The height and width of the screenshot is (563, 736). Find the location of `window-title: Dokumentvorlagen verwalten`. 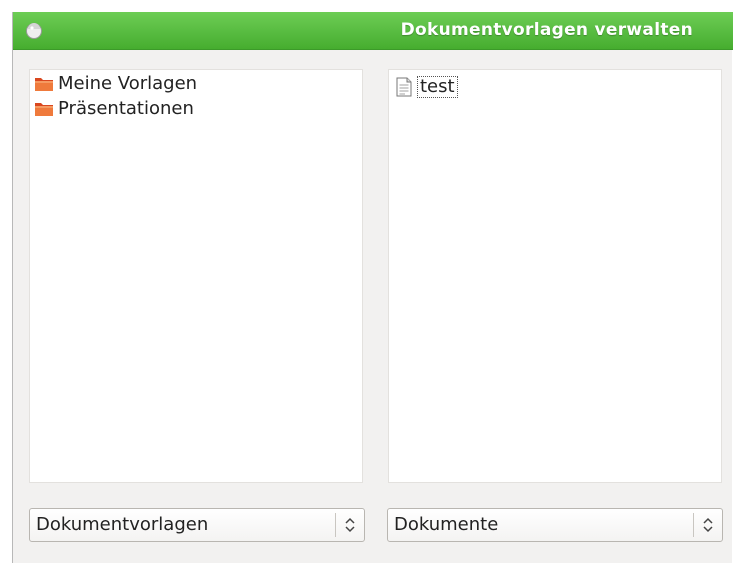

window-title: Dokumentvorlagen verwalten is located at coordinates (546, 30).